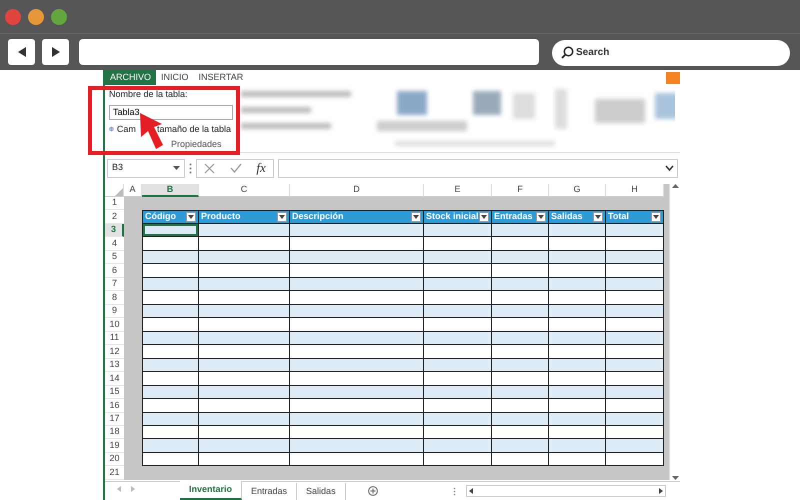 The width and height of the screenshot is (800, 500). What do you see at coordinates (236, 168) in the screenshot?
I see `check-icon` at bounding box center [236, 168].